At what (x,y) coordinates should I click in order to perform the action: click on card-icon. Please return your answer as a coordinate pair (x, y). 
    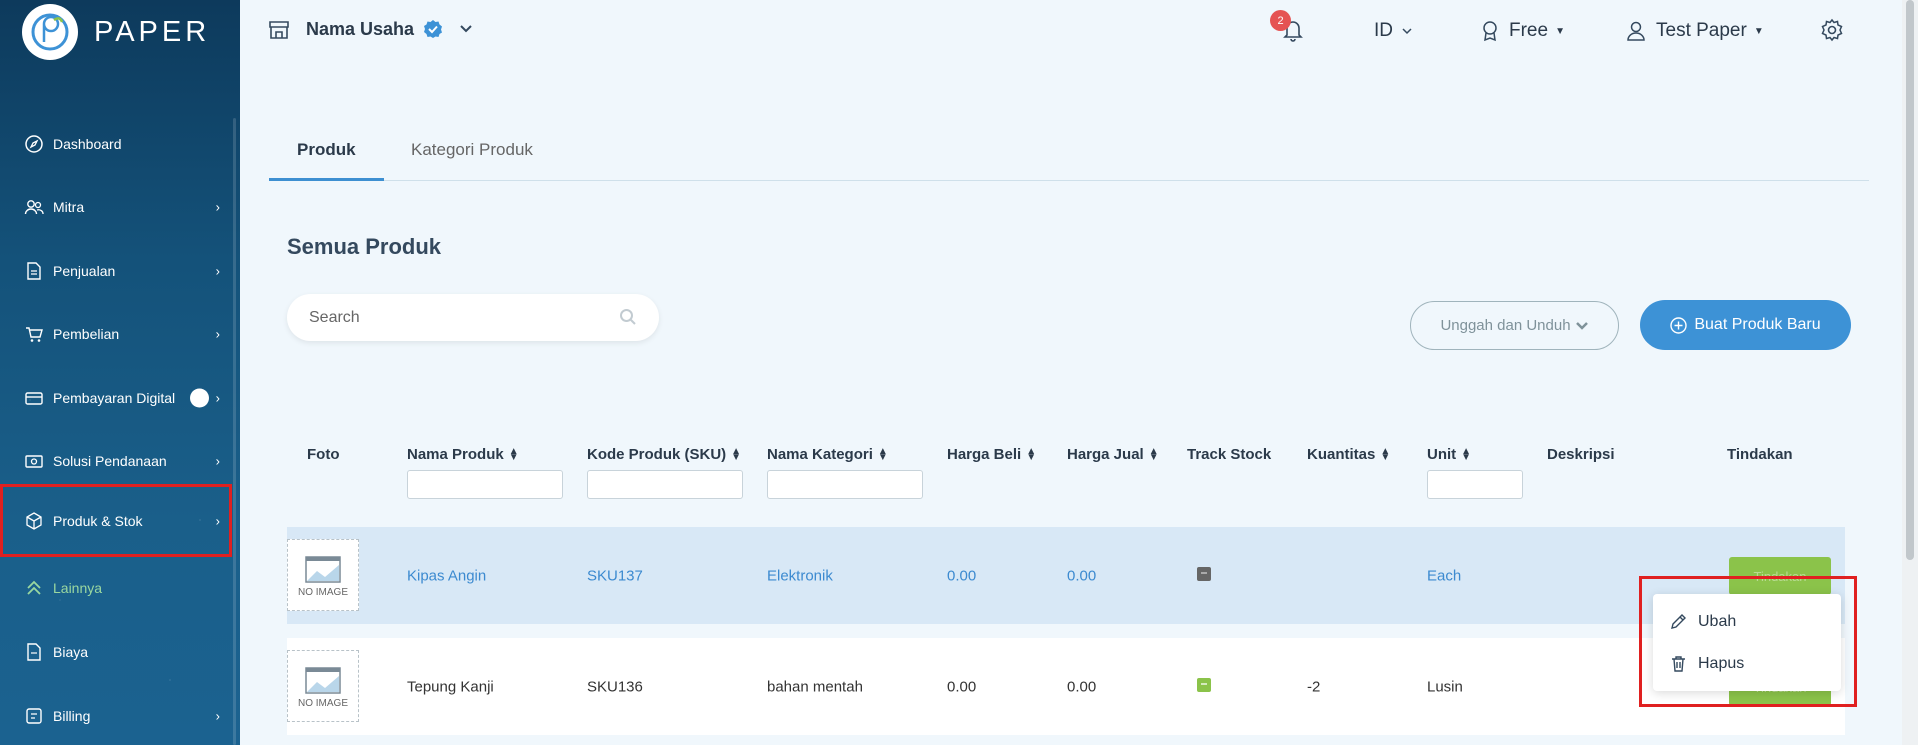
    Looking at the image, I should click on (34, 398).